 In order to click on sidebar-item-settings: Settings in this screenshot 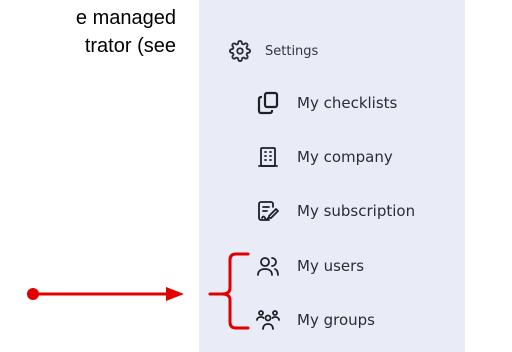, I will do `click(272, 51)`.